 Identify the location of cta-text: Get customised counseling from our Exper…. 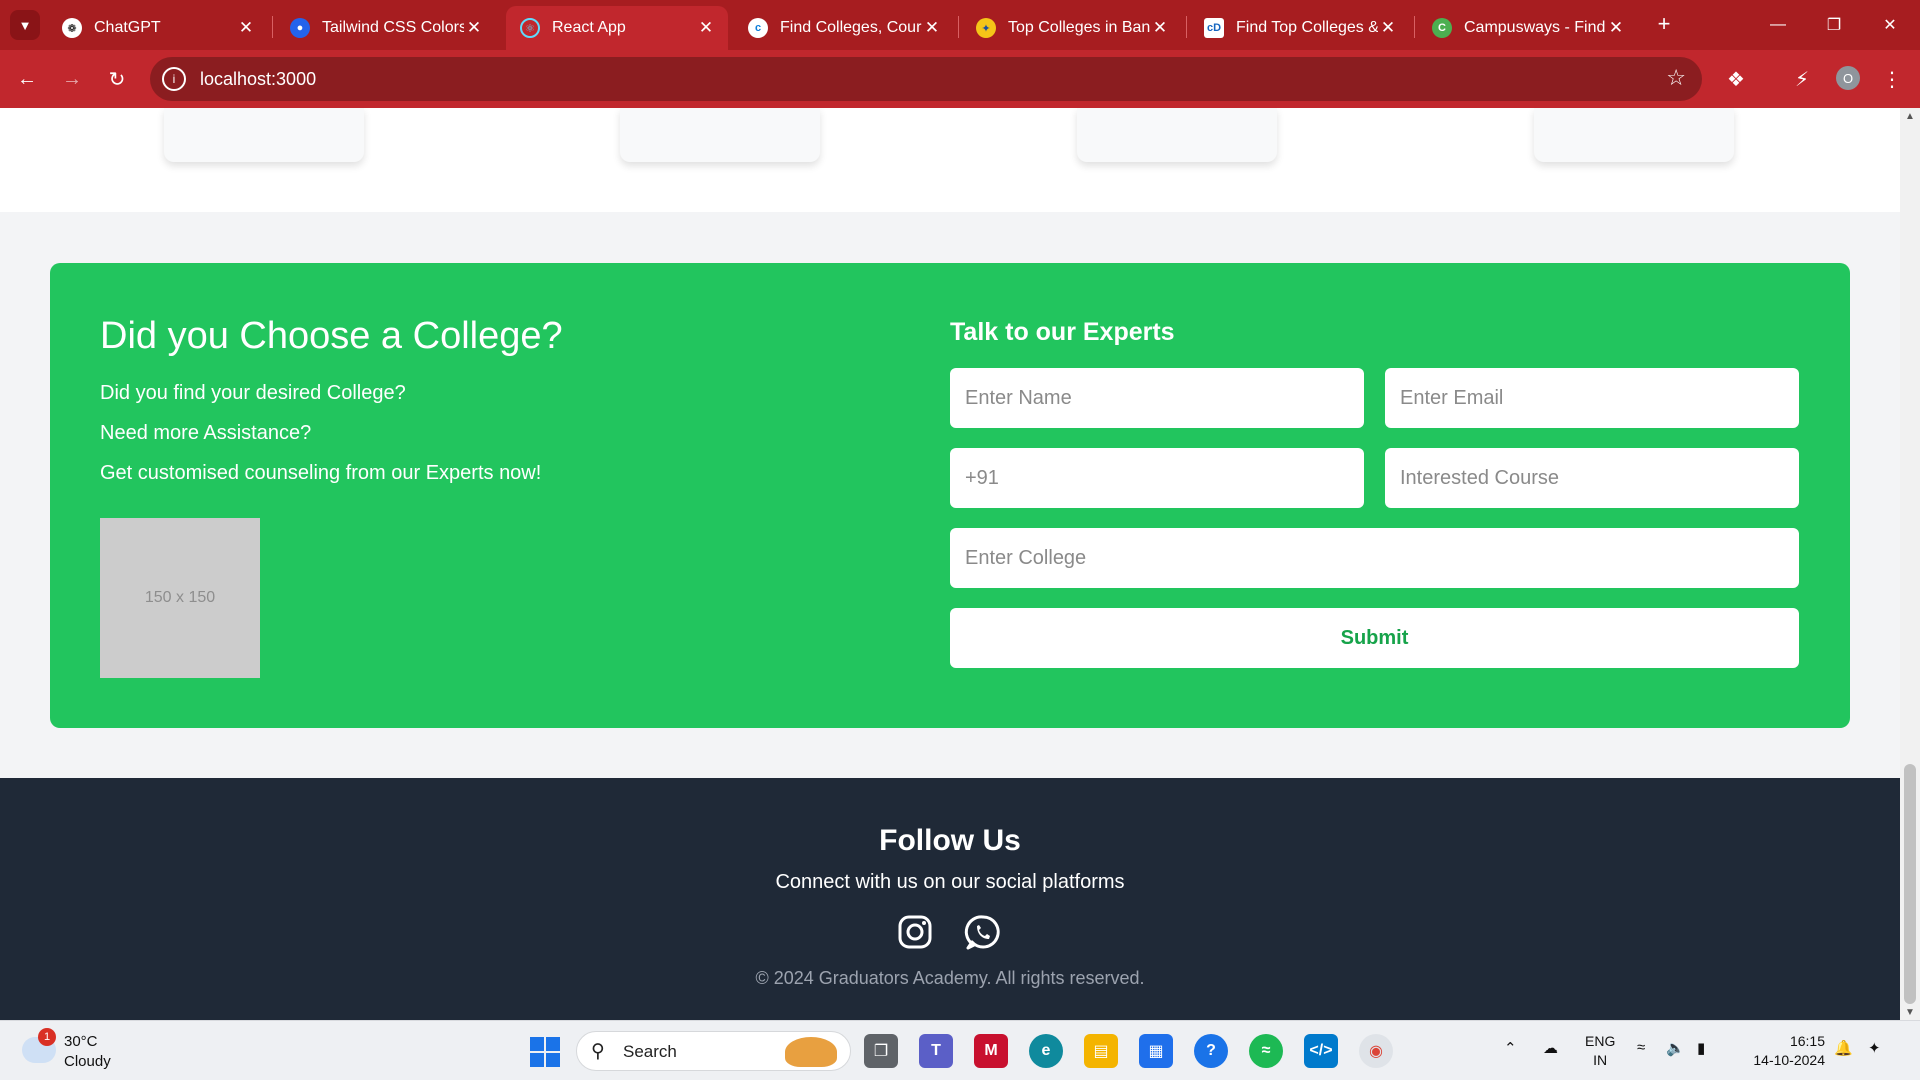
(321, 473).